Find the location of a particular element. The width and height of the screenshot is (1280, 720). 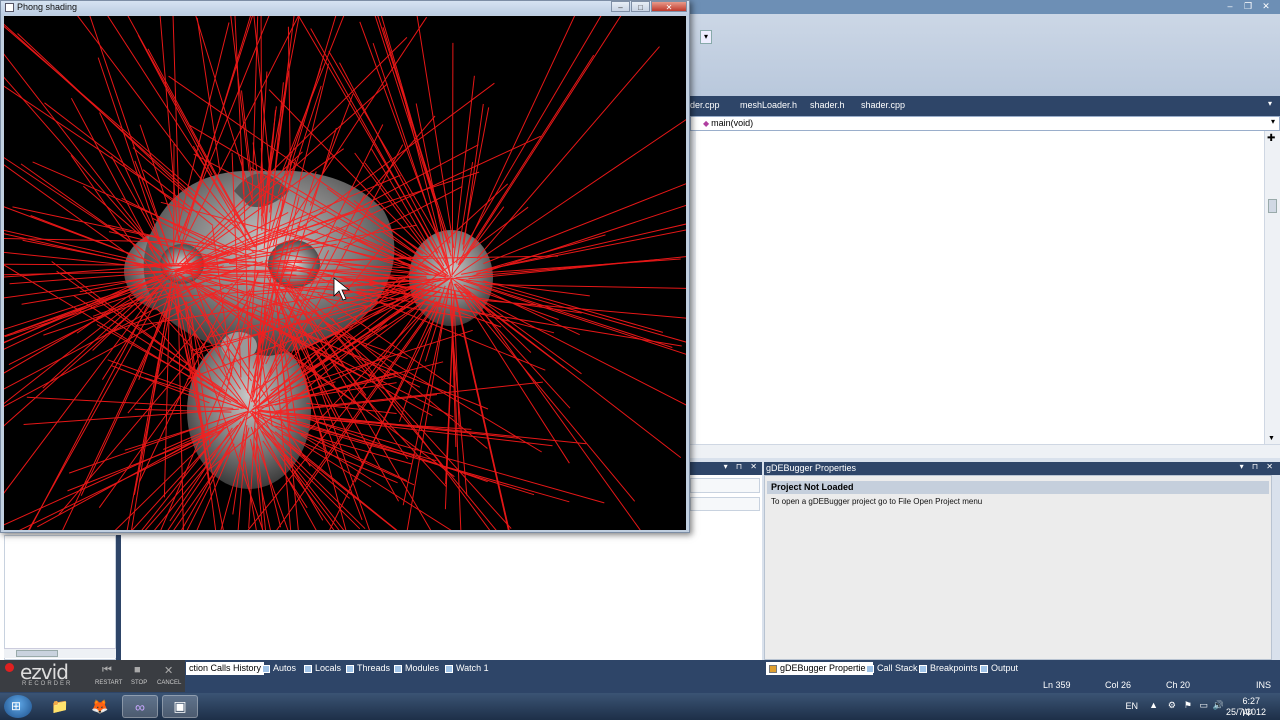

tab-meshloader-h: meshLoader.h is located at coordinates (768, 105).